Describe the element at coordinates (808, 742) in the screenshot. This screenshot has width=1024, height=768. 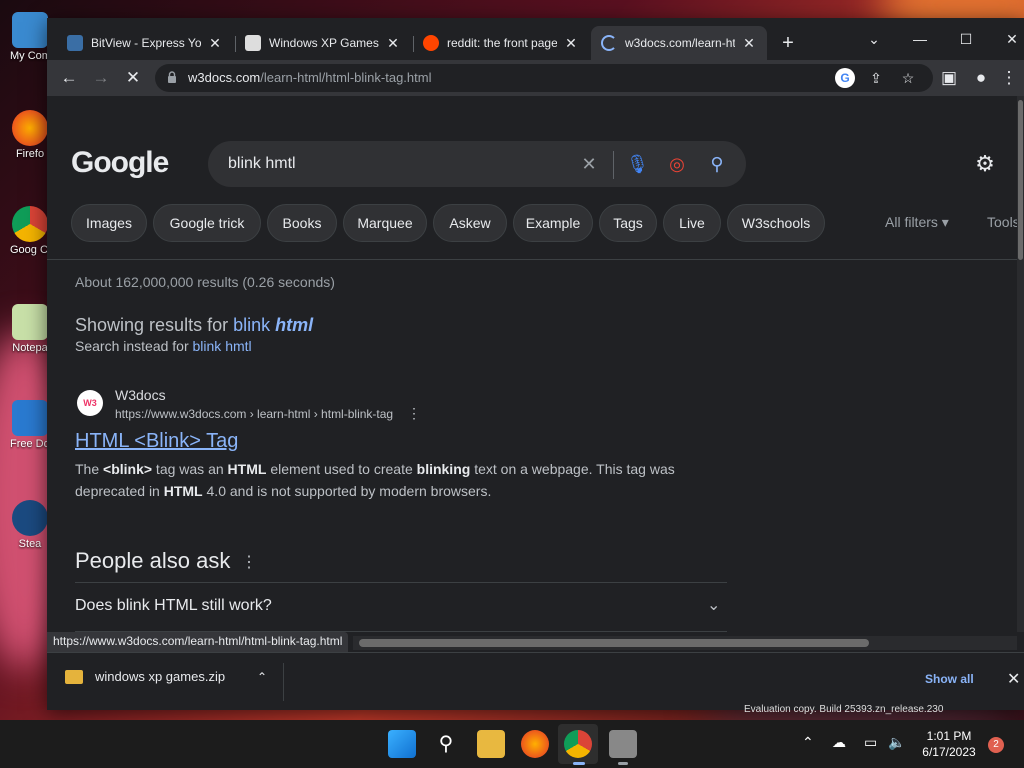
I see `show-hidden-icons-chevron: ⌃` at that location.